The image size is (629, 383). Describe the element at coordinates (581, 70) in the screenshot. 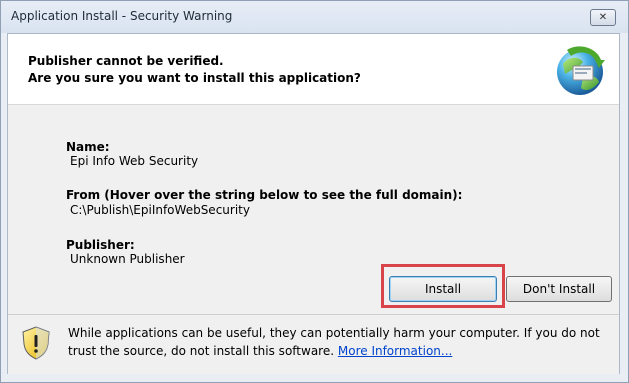

I see `globe-install-icon` at that location.